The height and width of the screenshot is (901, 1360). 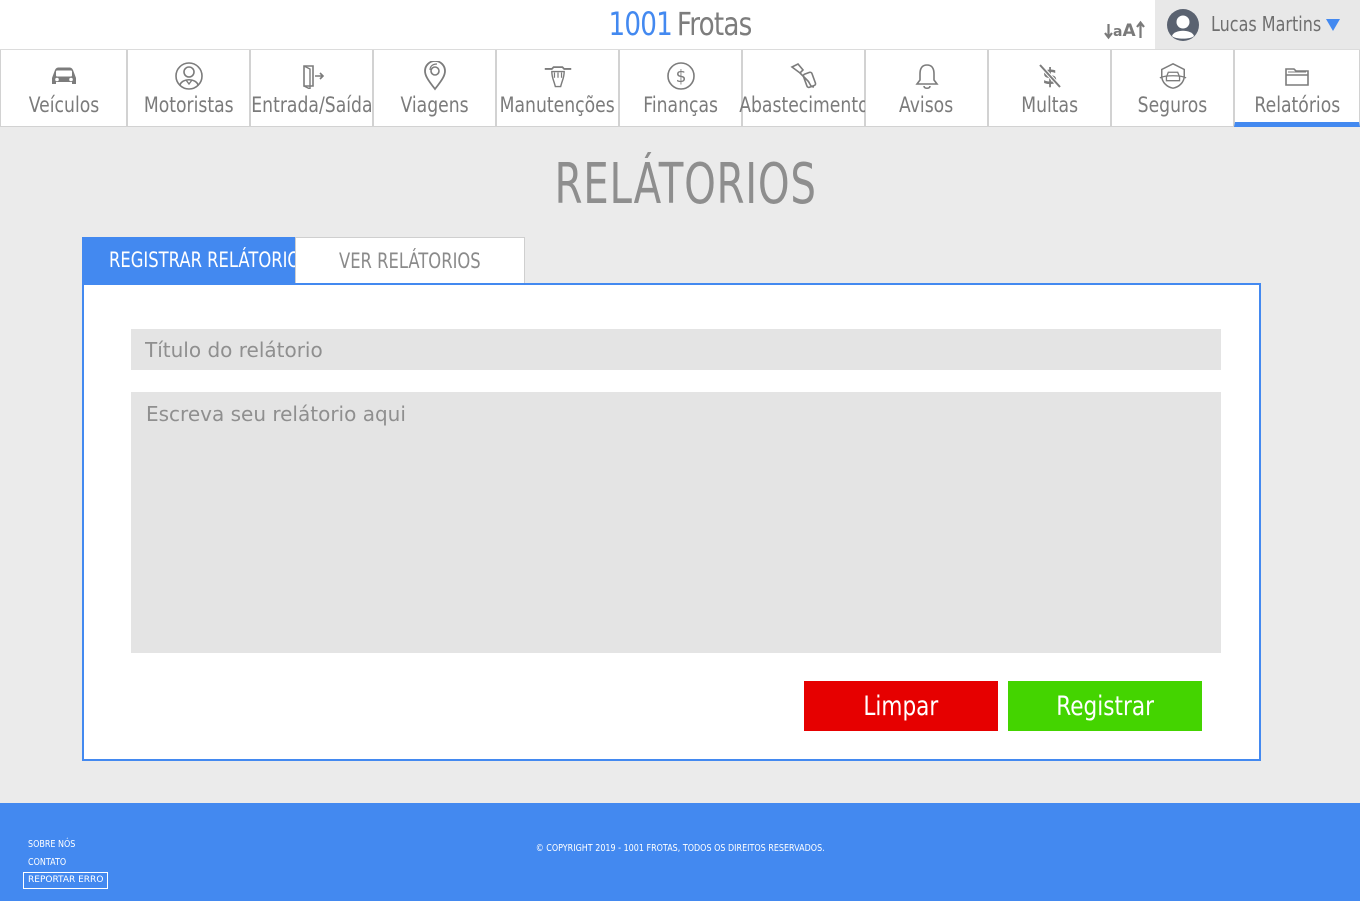 I want to click on register-button: Registrar, so click(x=1105, y=706).